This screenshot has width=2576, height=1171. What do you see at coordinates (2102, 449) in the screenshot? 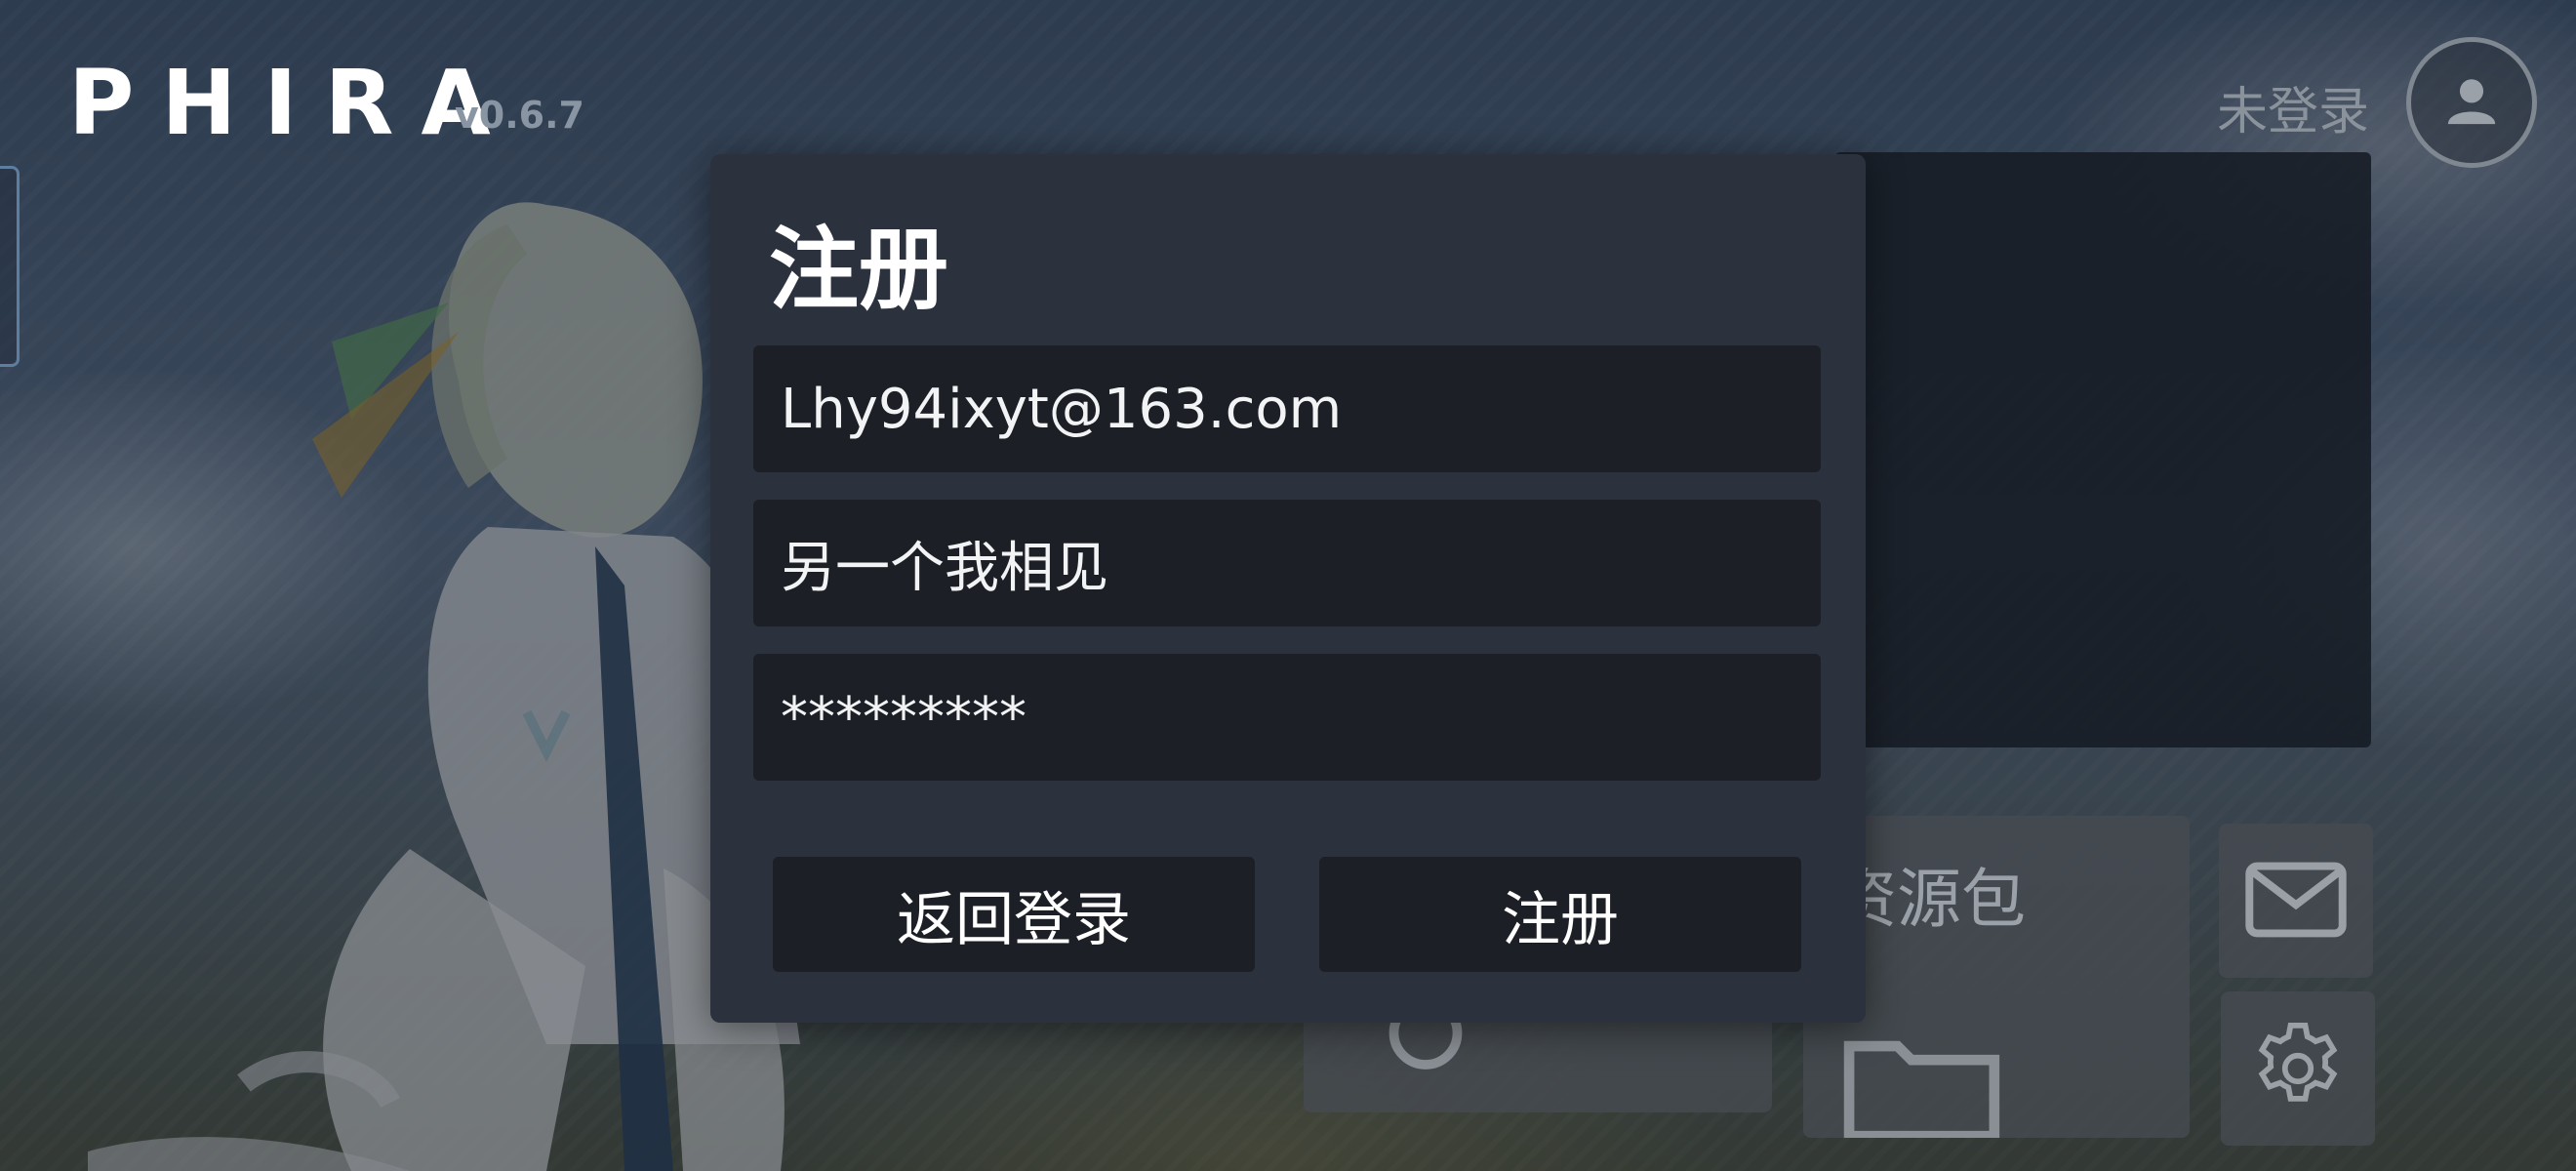
I see `chart-preview-panel` at bounding box center [2102, 449].